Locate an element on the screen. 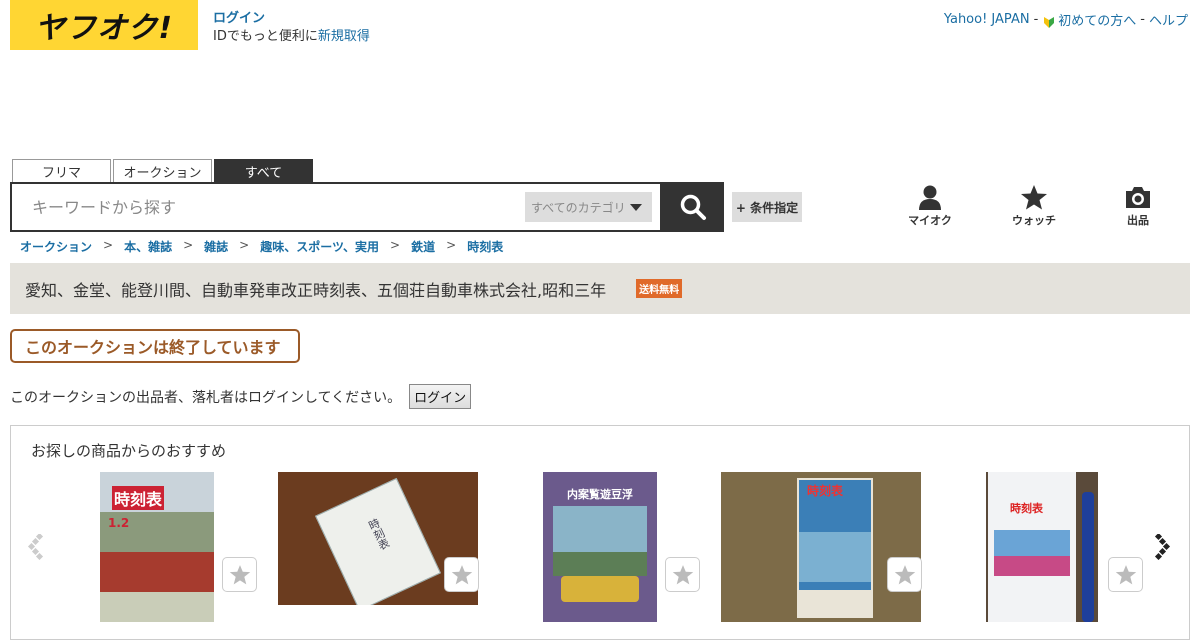 The image size is (1200, 640). category-select: すべてのカテゴリ is located at coordinates (588, 207).